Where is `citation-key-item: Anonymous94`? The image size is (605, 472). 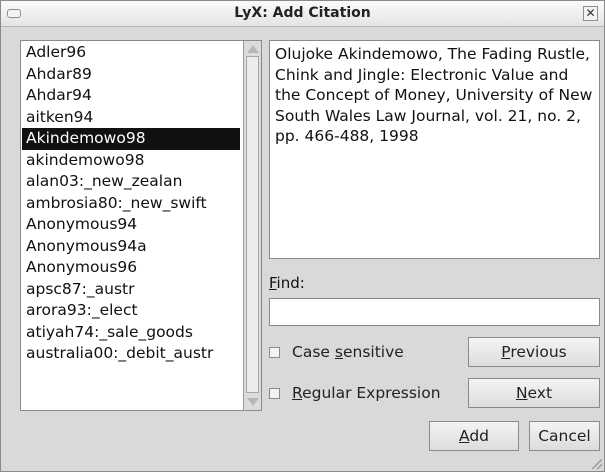 citation-key-item: Anonymous94 is located at coordinates (131, 225).